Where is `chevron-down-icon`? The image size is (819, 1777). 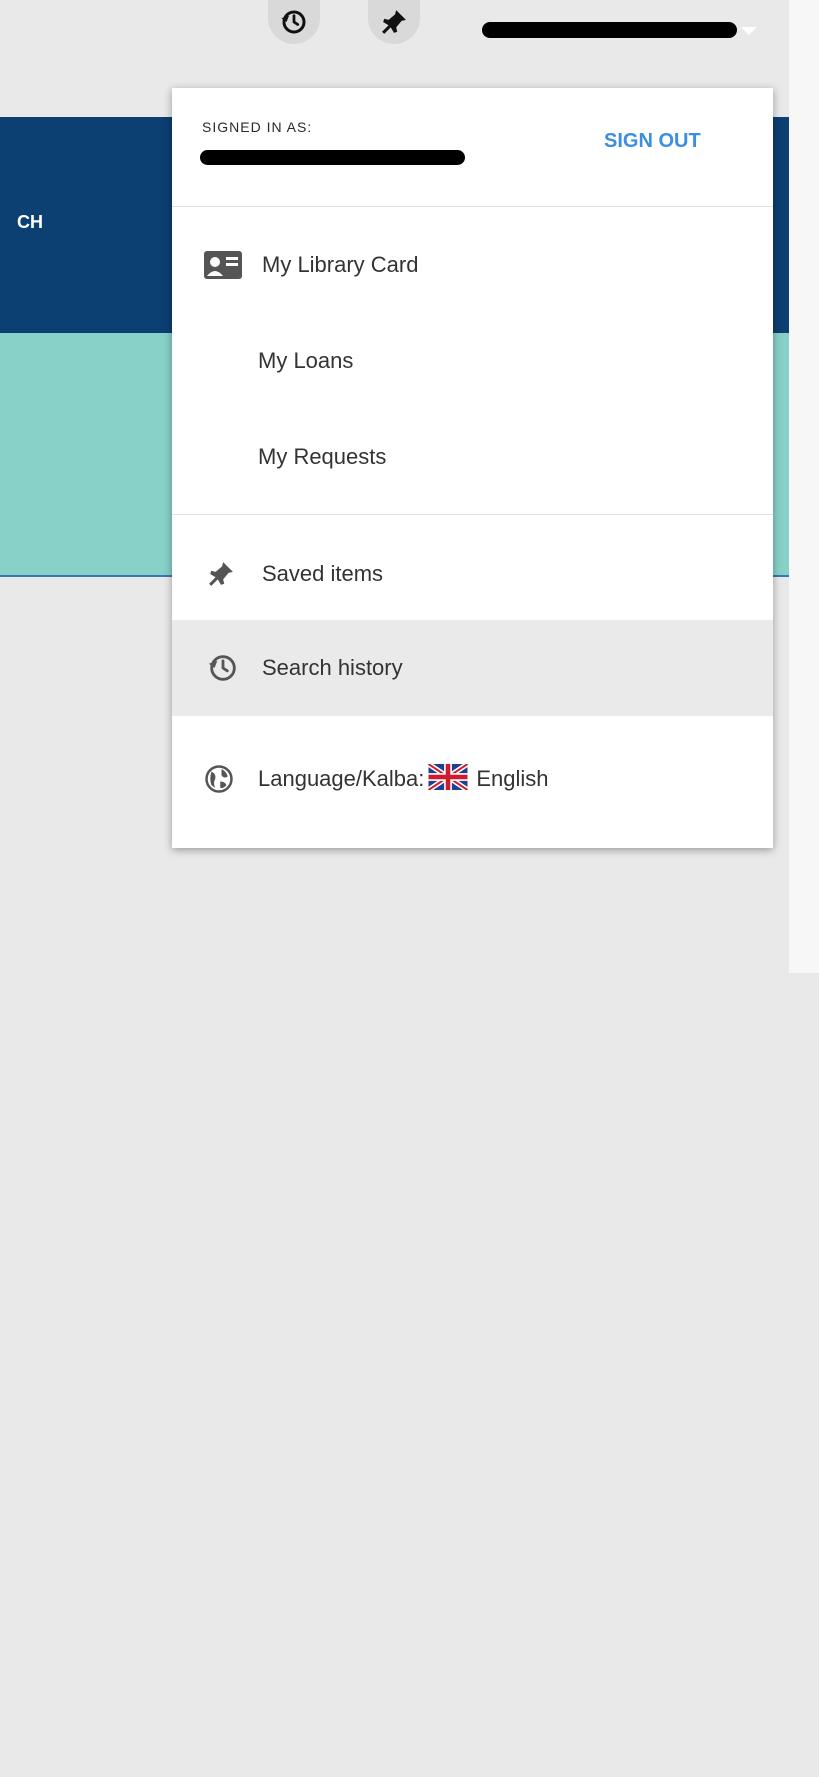
chevron-down-icon is located at coordinates (749, 31).